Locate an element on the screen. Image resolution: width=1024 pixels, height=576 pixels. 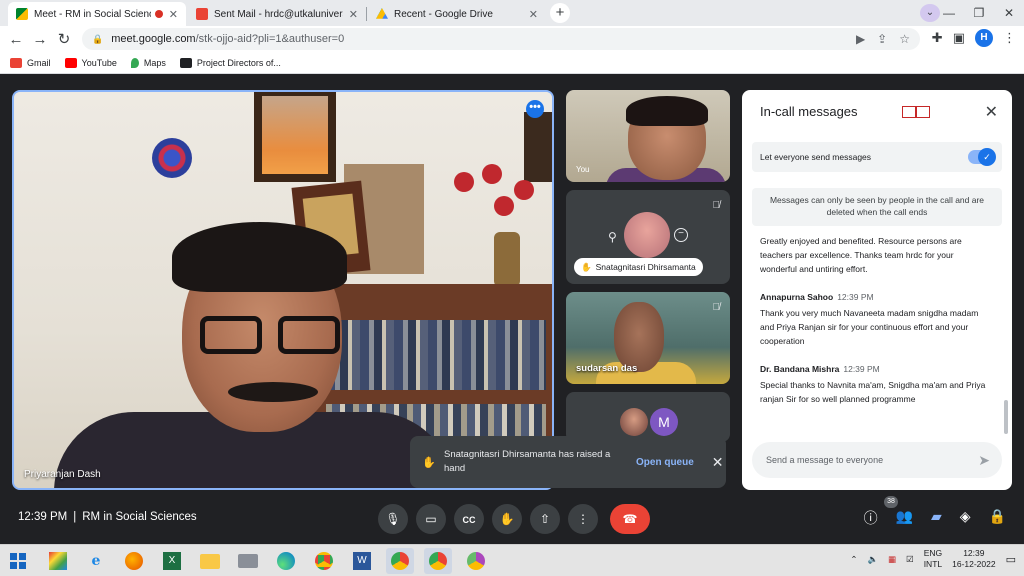
forward-icon: → is located at coordinates (40, 39).